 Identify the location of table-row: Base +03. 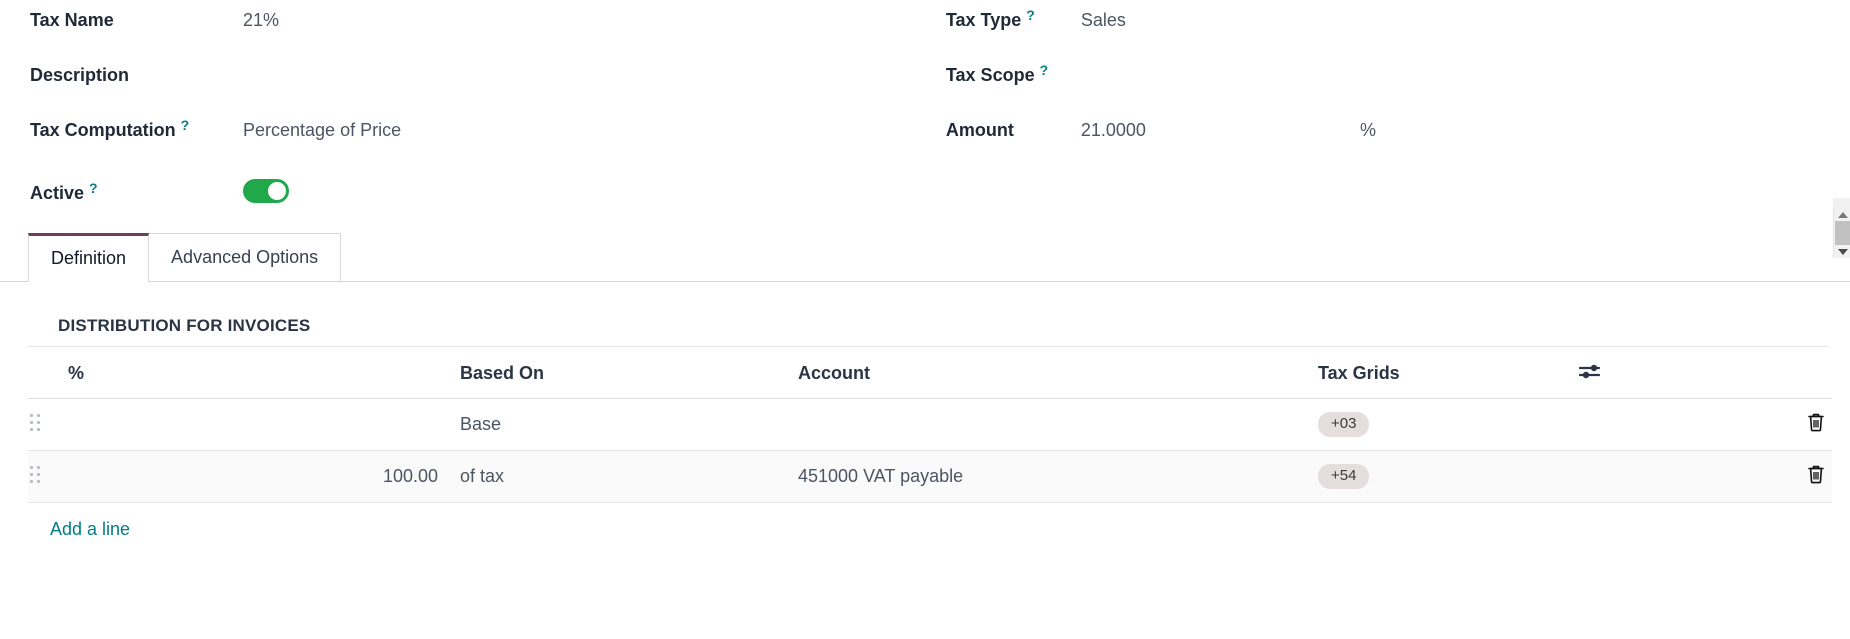
(930, 424).